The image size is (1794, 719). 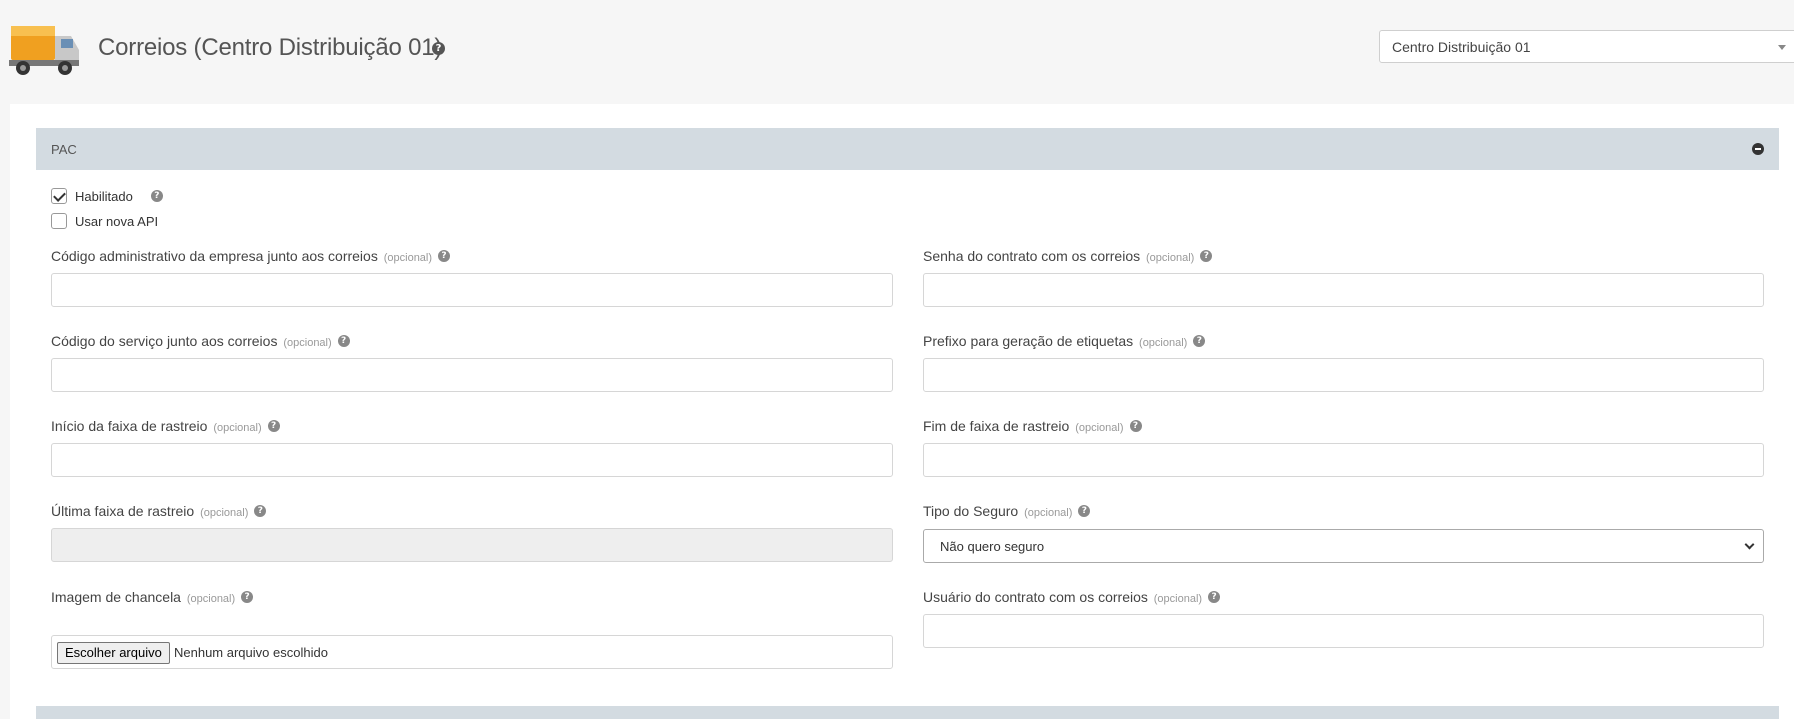 What do you see at coordinates (113, 653) in the screenshot?
I see `choose-file-button: Escolher arquivo` at bounding box center [113, 653].